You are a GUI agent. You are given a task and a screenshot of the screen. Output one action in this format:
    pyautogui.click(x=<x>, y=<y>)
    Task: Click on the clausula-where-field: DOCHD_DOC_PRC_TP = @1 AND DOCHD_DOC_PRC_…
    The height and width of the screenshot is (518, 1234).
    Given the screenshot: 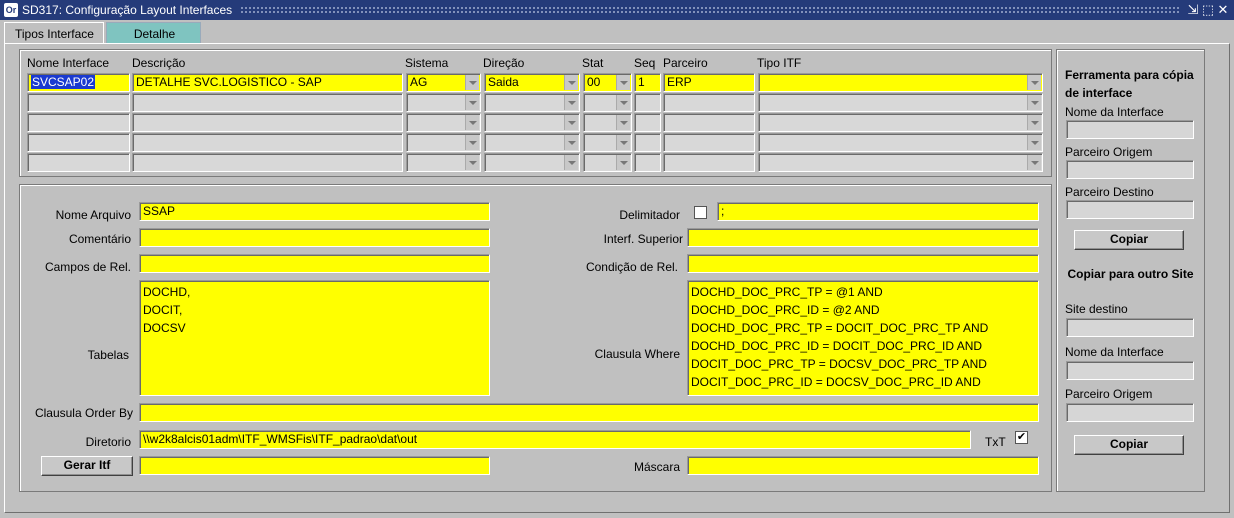 What is the action you would take?
    pyautogui.click(x=863, y=338)
    